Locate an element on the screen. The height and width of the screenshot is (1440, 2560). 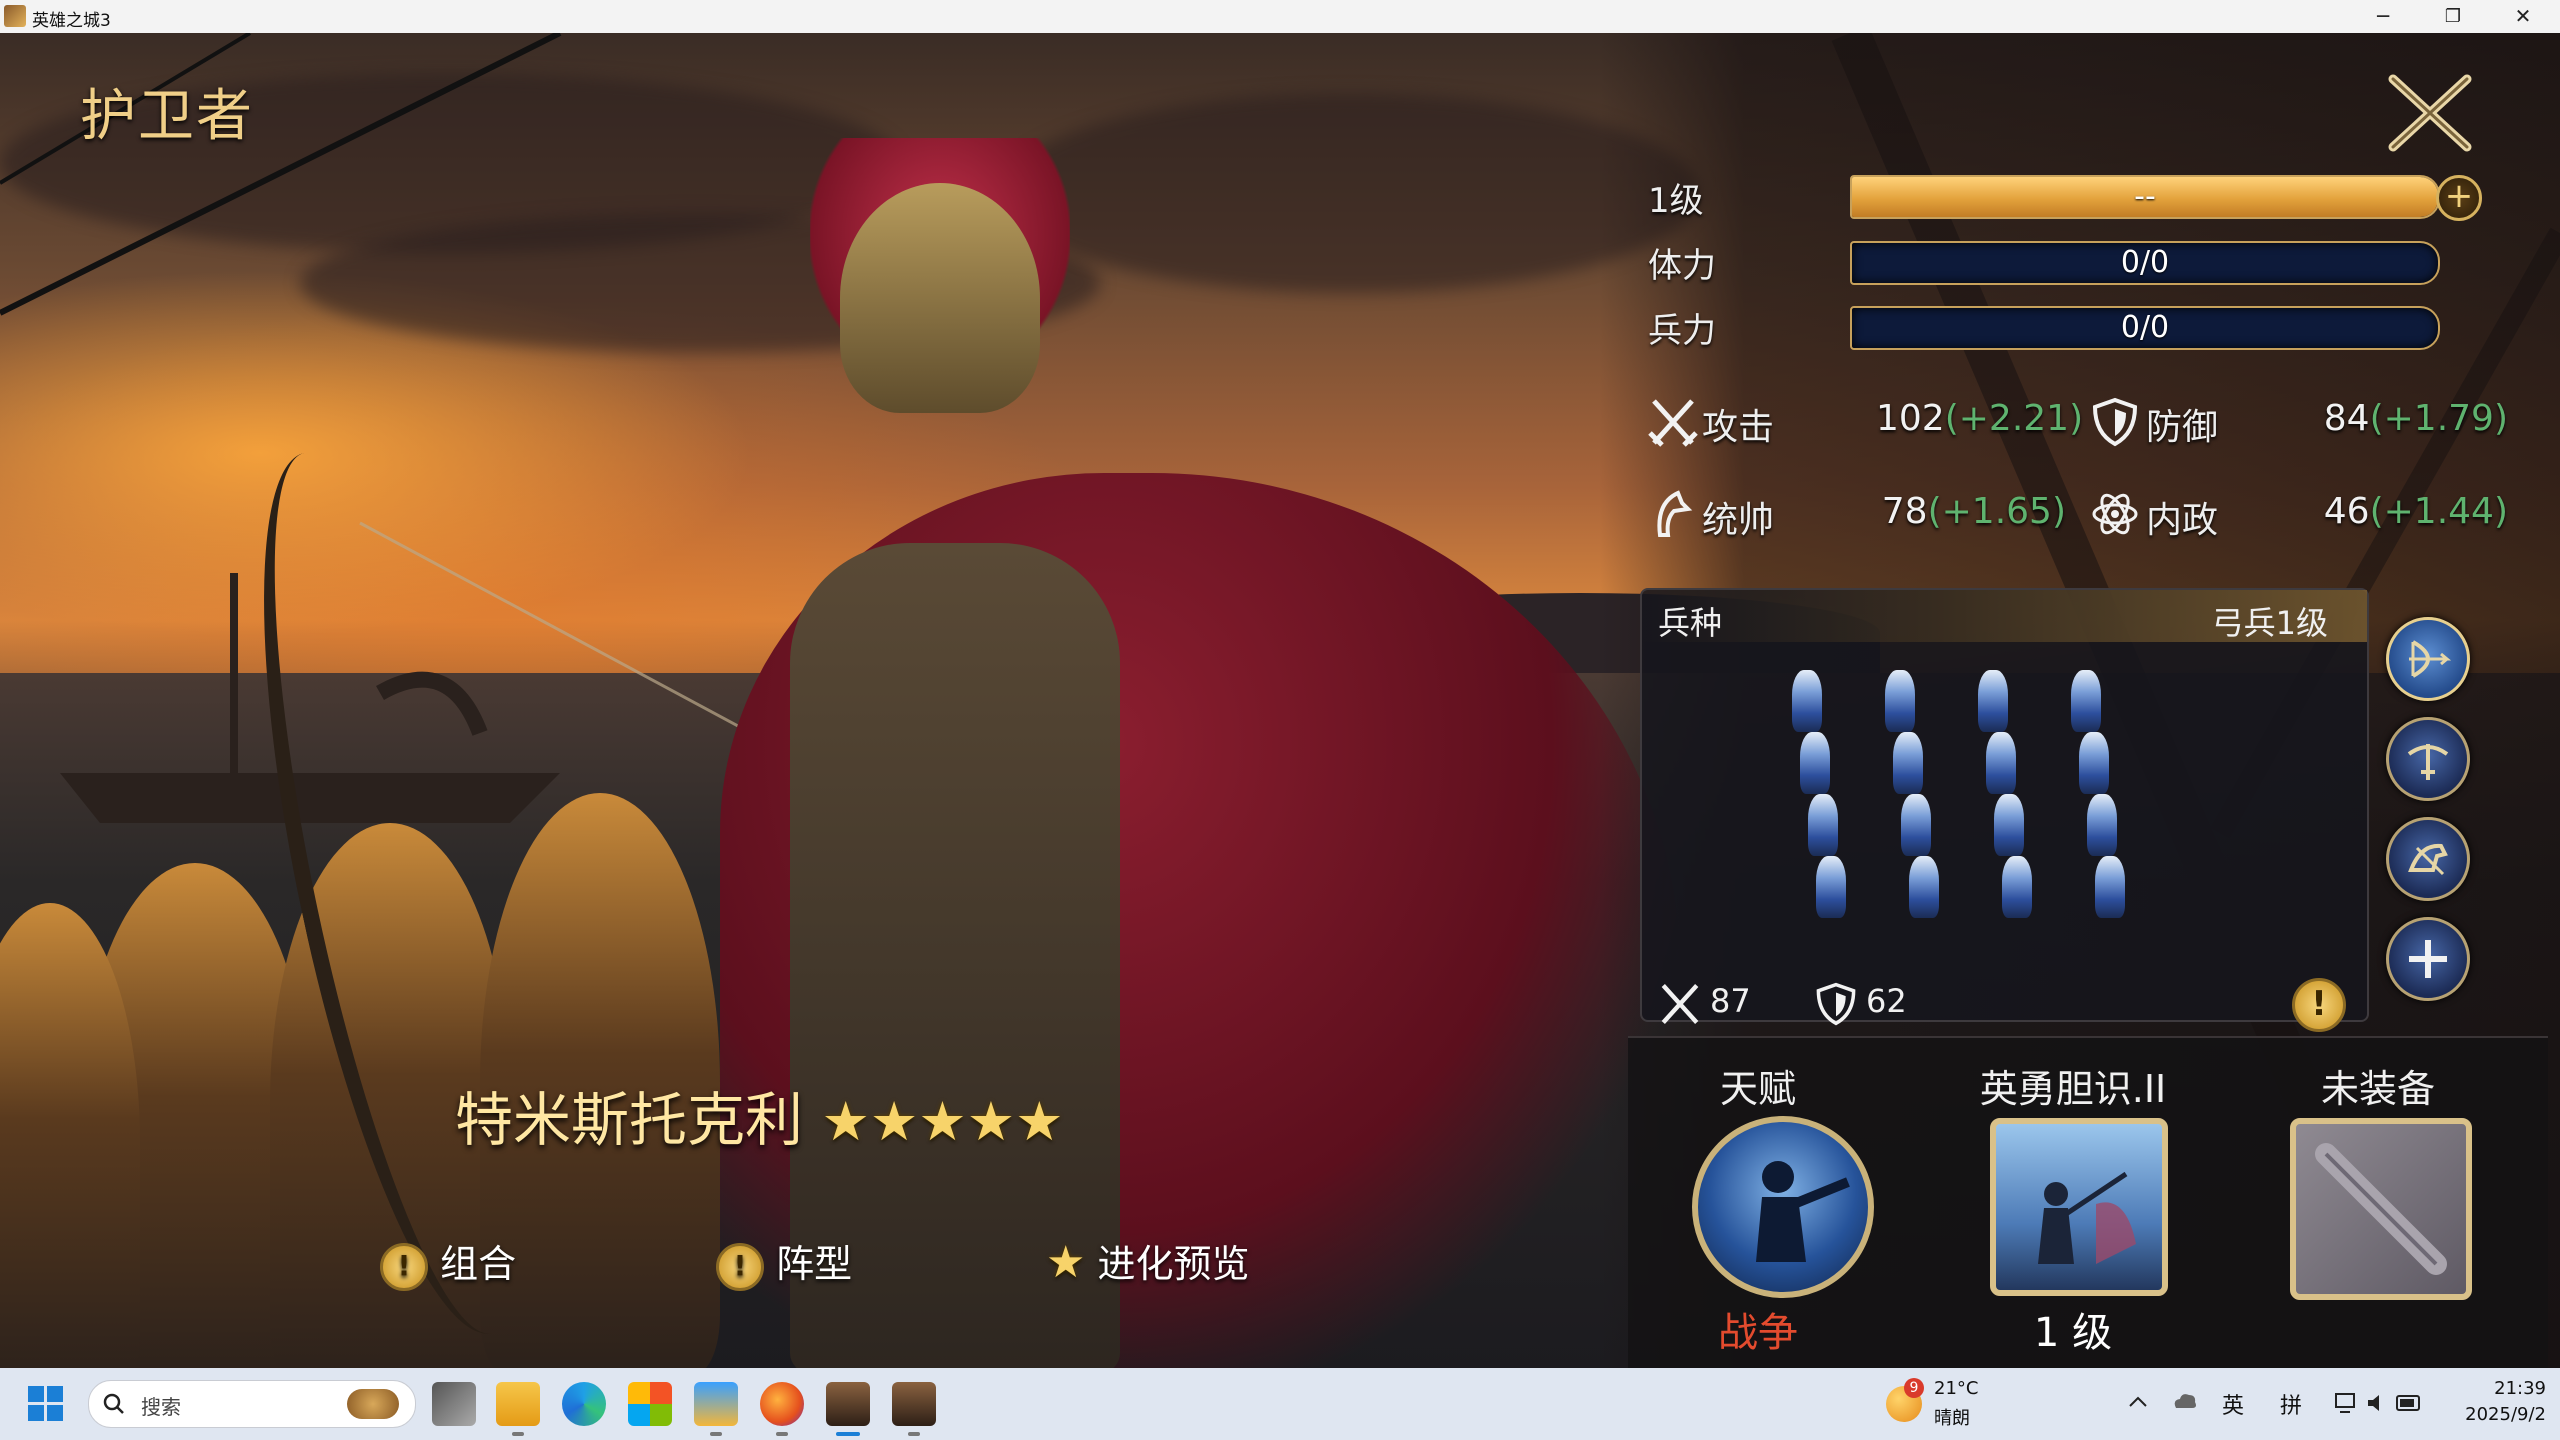
attack-value: 102 is located at coordinates (1910, 418).